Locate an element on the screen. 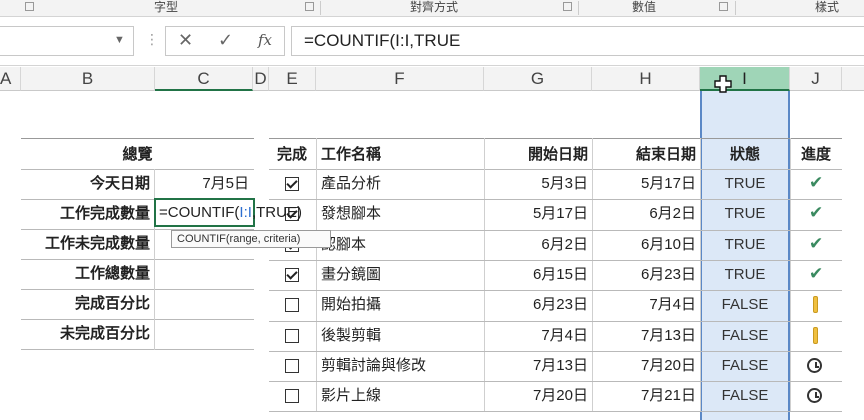  warning-icon is located at coordinates (815, 335).